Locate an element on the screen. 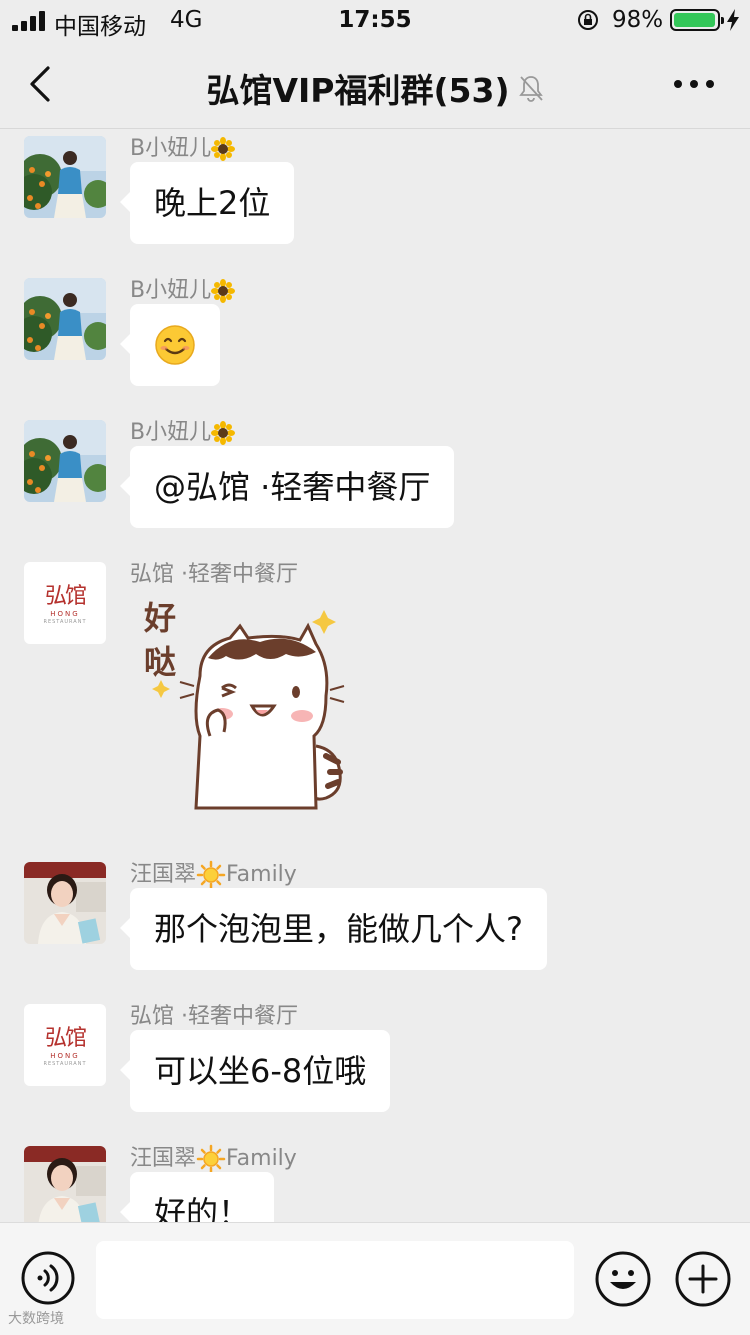  status-bar: 中国移动 4G 17:55 98% is located at coordinates (375, 20).